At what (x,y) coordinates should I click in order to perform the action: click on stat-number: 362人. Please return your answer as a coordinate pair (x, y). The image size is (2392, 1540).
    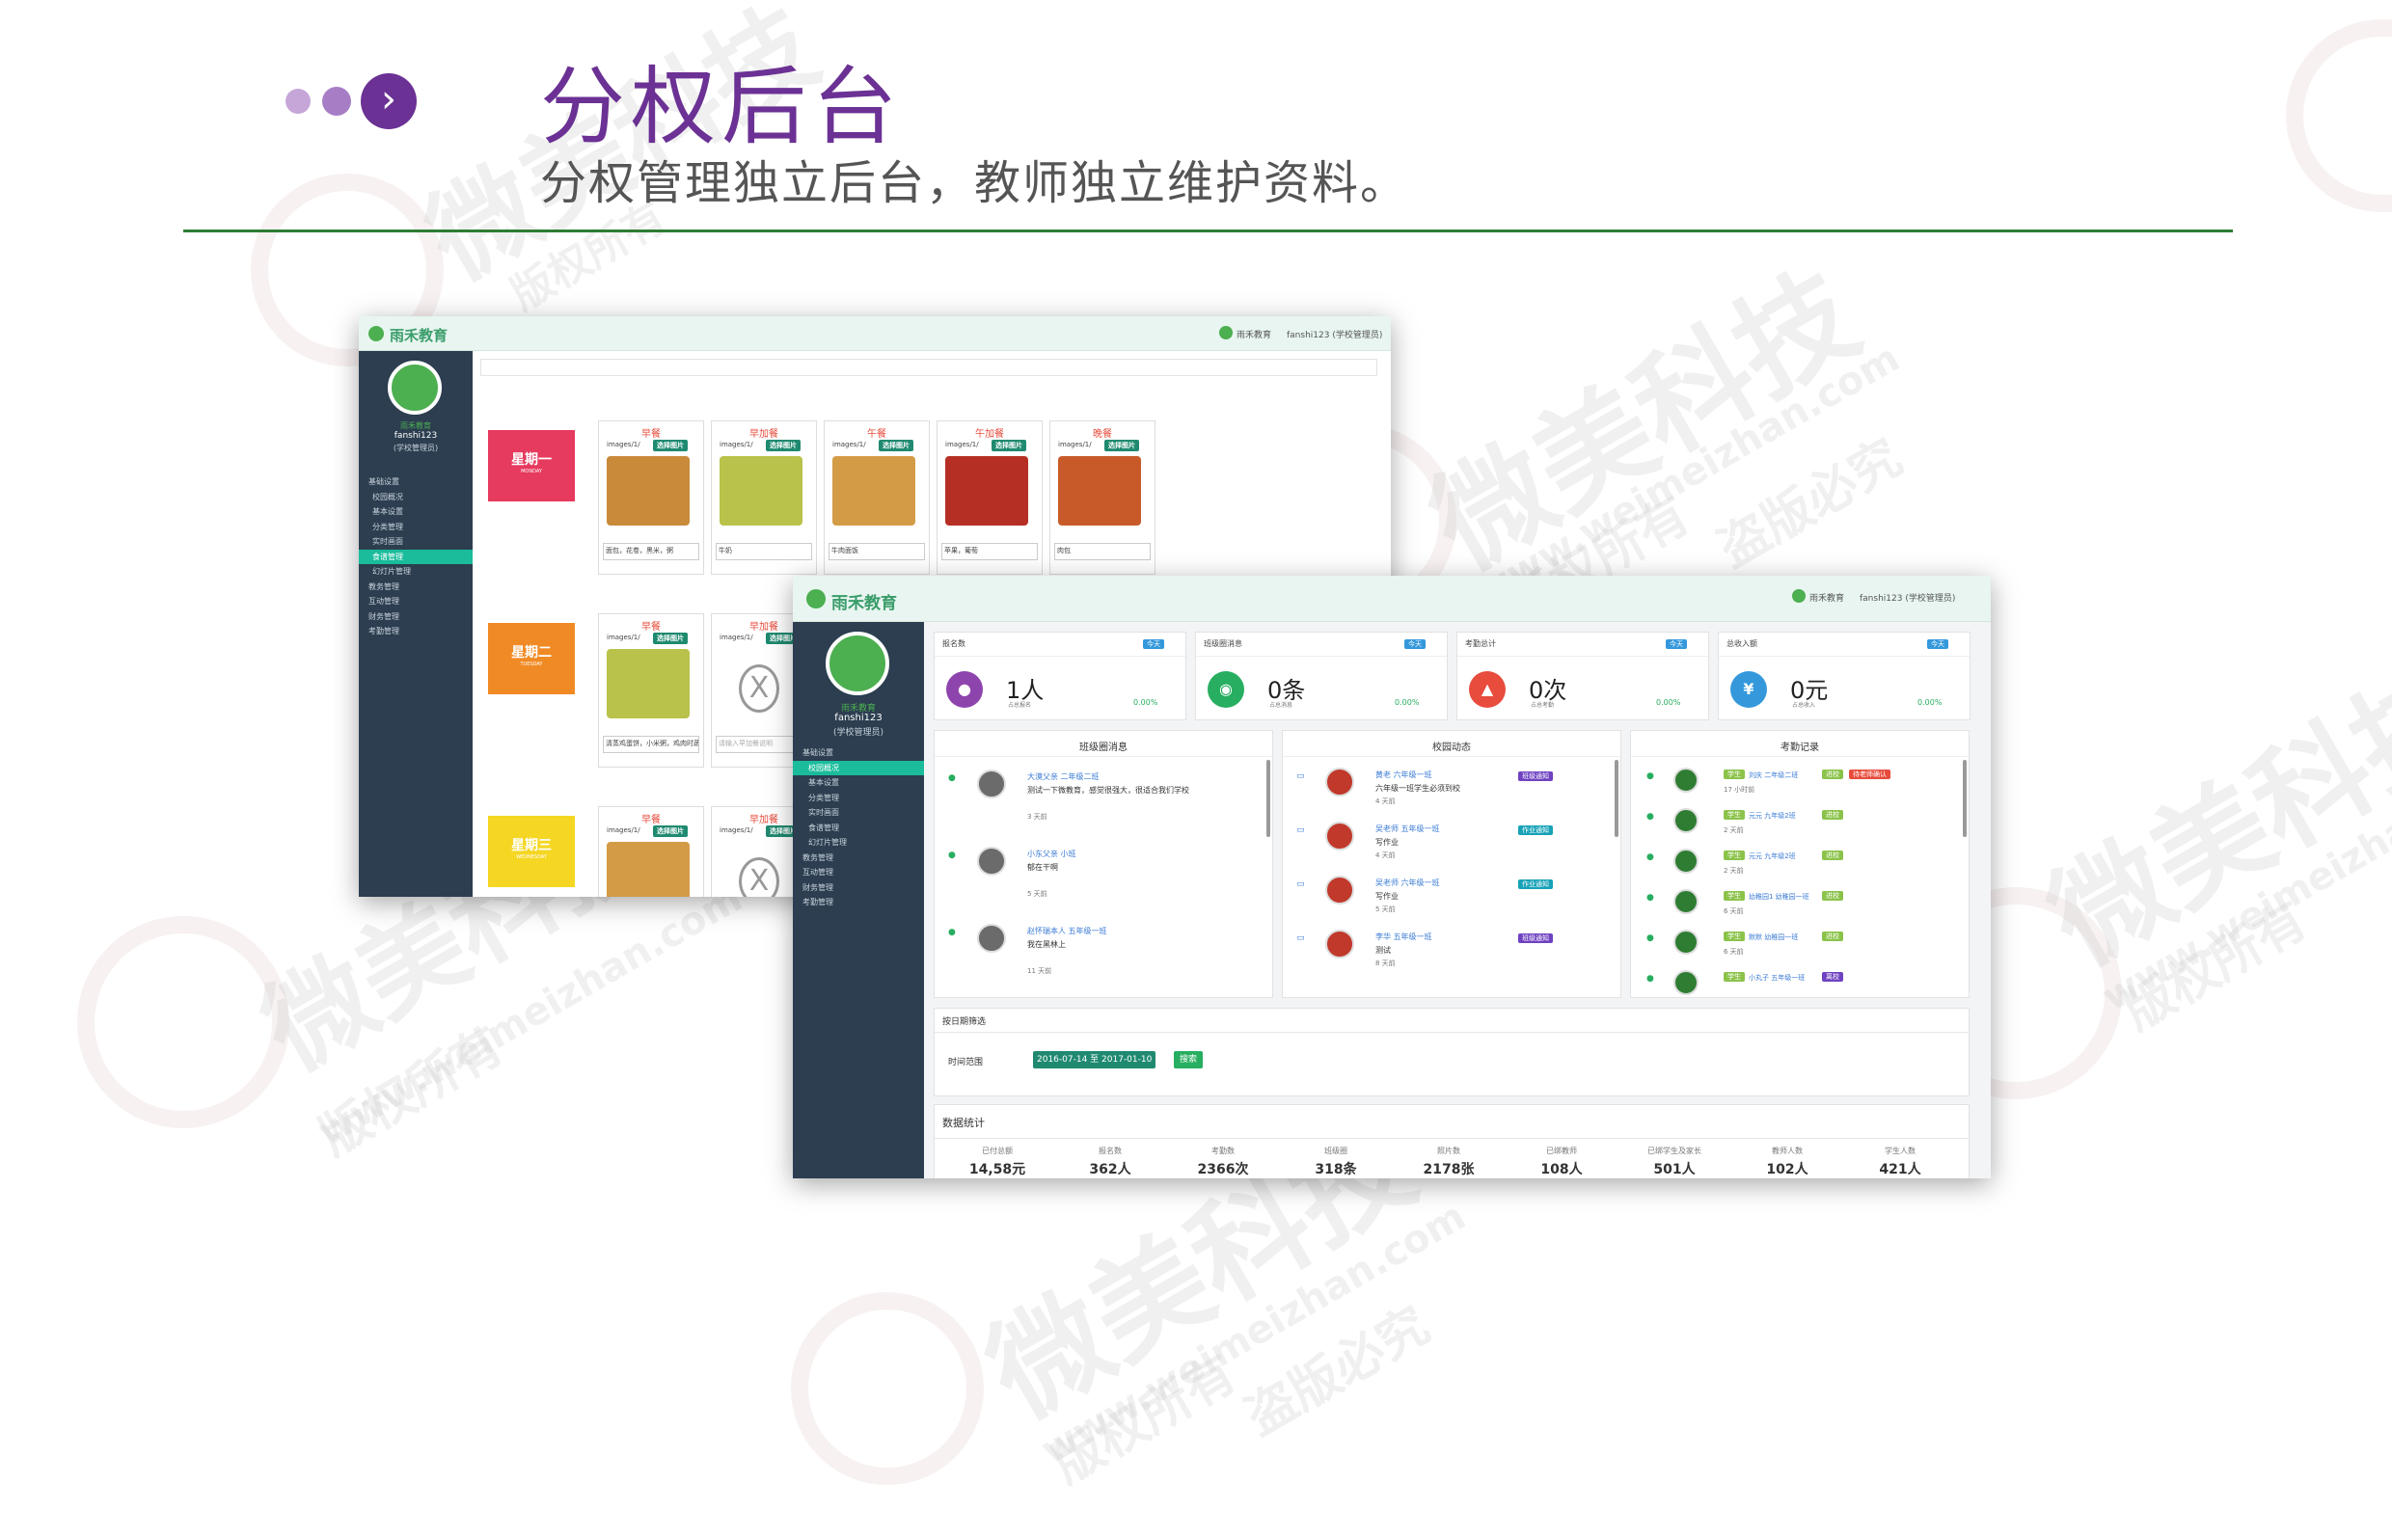
    Looking at the image, I should click on (1110, 1169).